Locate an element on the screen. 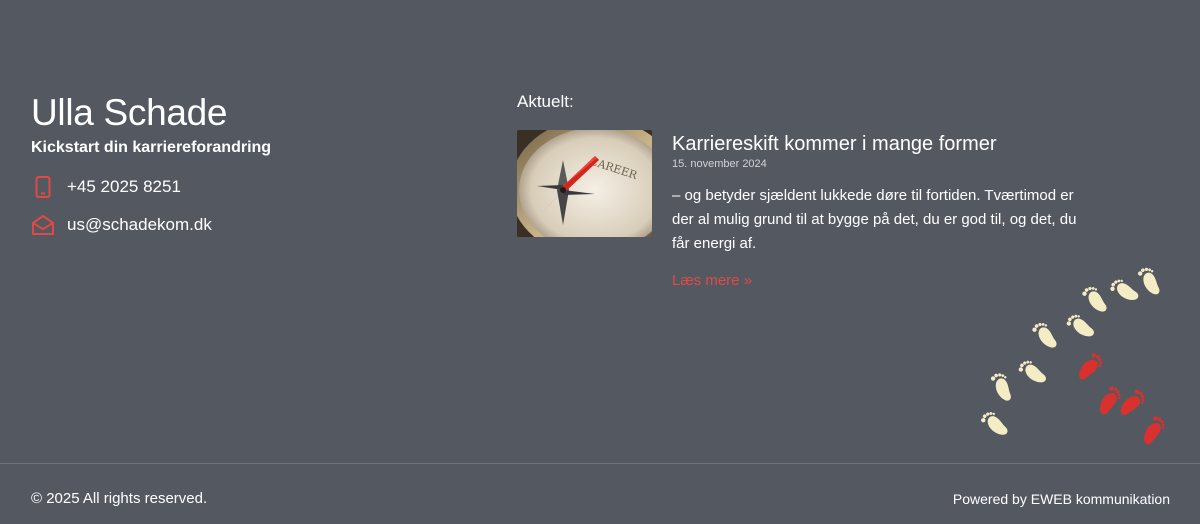  footprints-icon is located at coordinates (1073, 356).